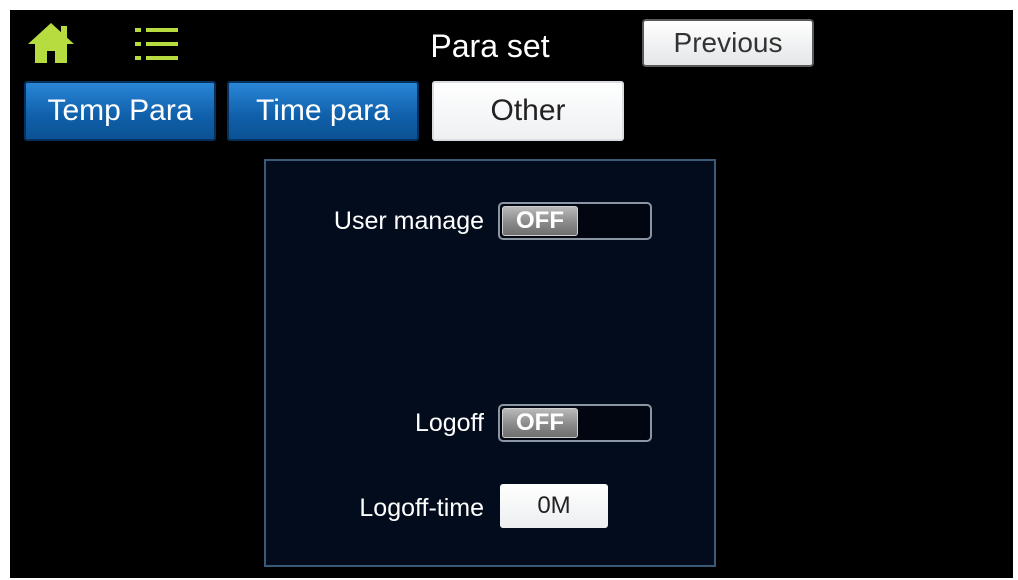 The height and width of the screenshot is (580, 1018). I want to click on home-icon, so click(51, 43).